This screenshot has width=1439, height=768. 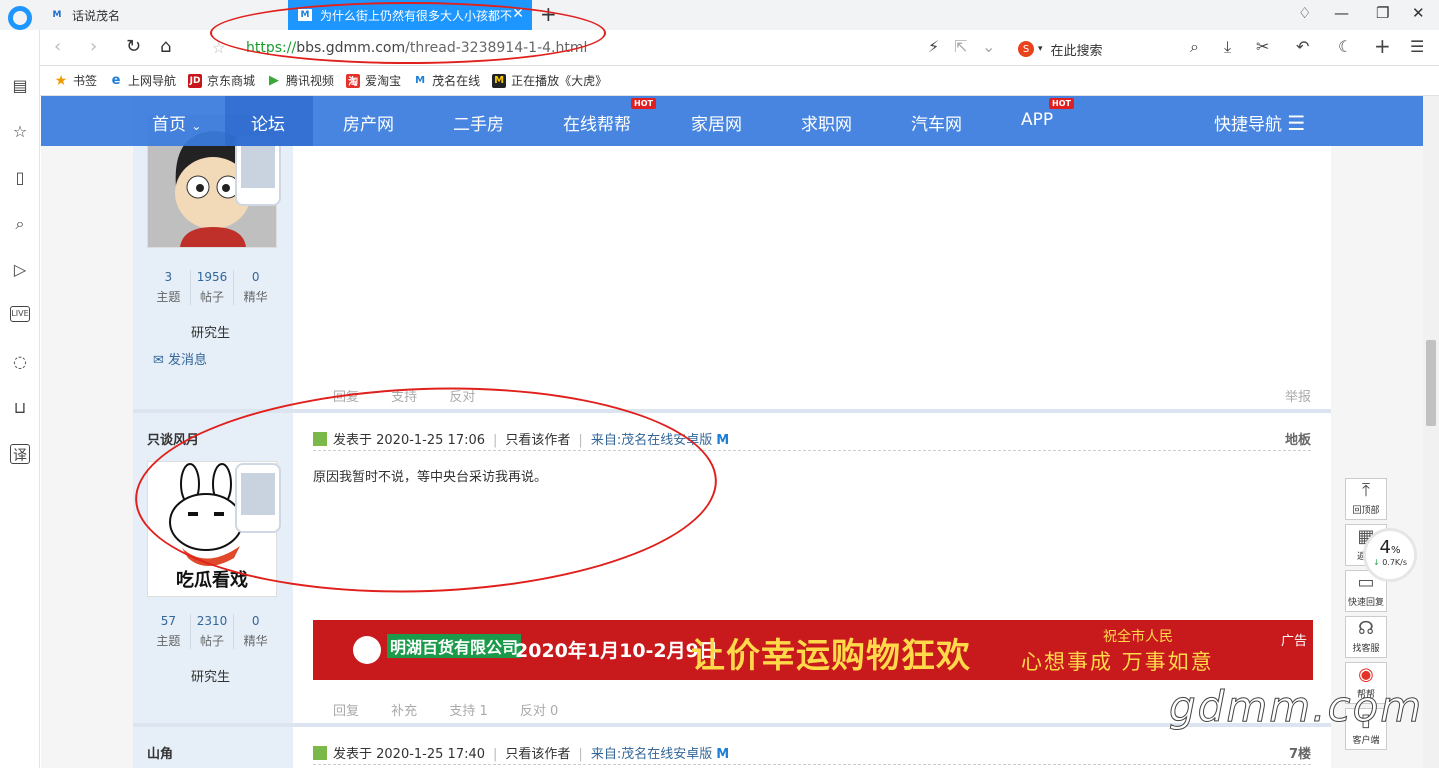 I want to click on nav-jobs: 求职网, so click(x=826, y=122).